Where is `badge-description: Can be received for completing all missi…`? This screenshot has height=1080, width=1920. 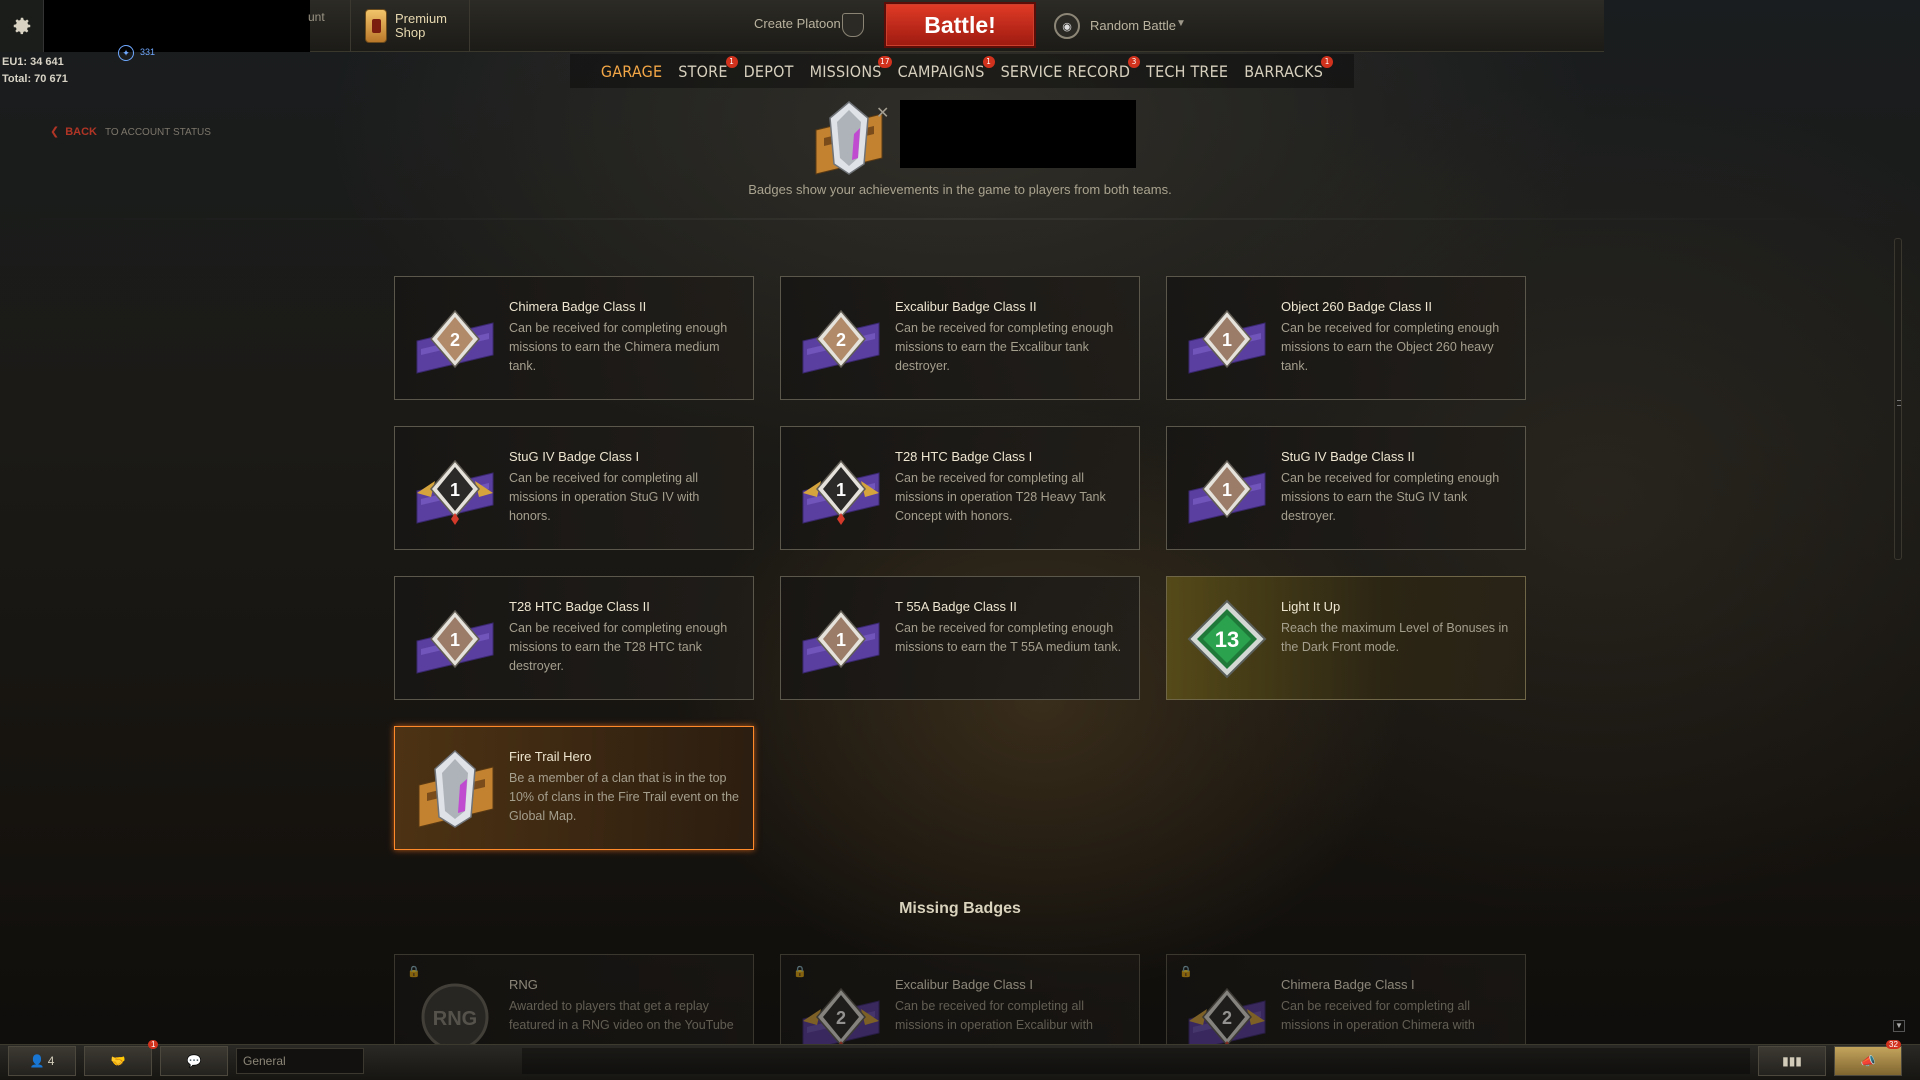 badge-description: Can be received for completing all missi… is located at coordinates (994, 1015).